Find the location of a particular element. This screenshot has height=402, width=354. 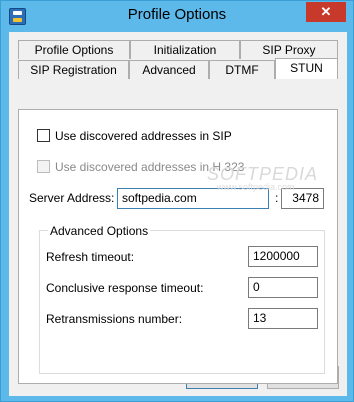

retransmissions-label: Retransmissions number: is located at coordinates (114, 319).